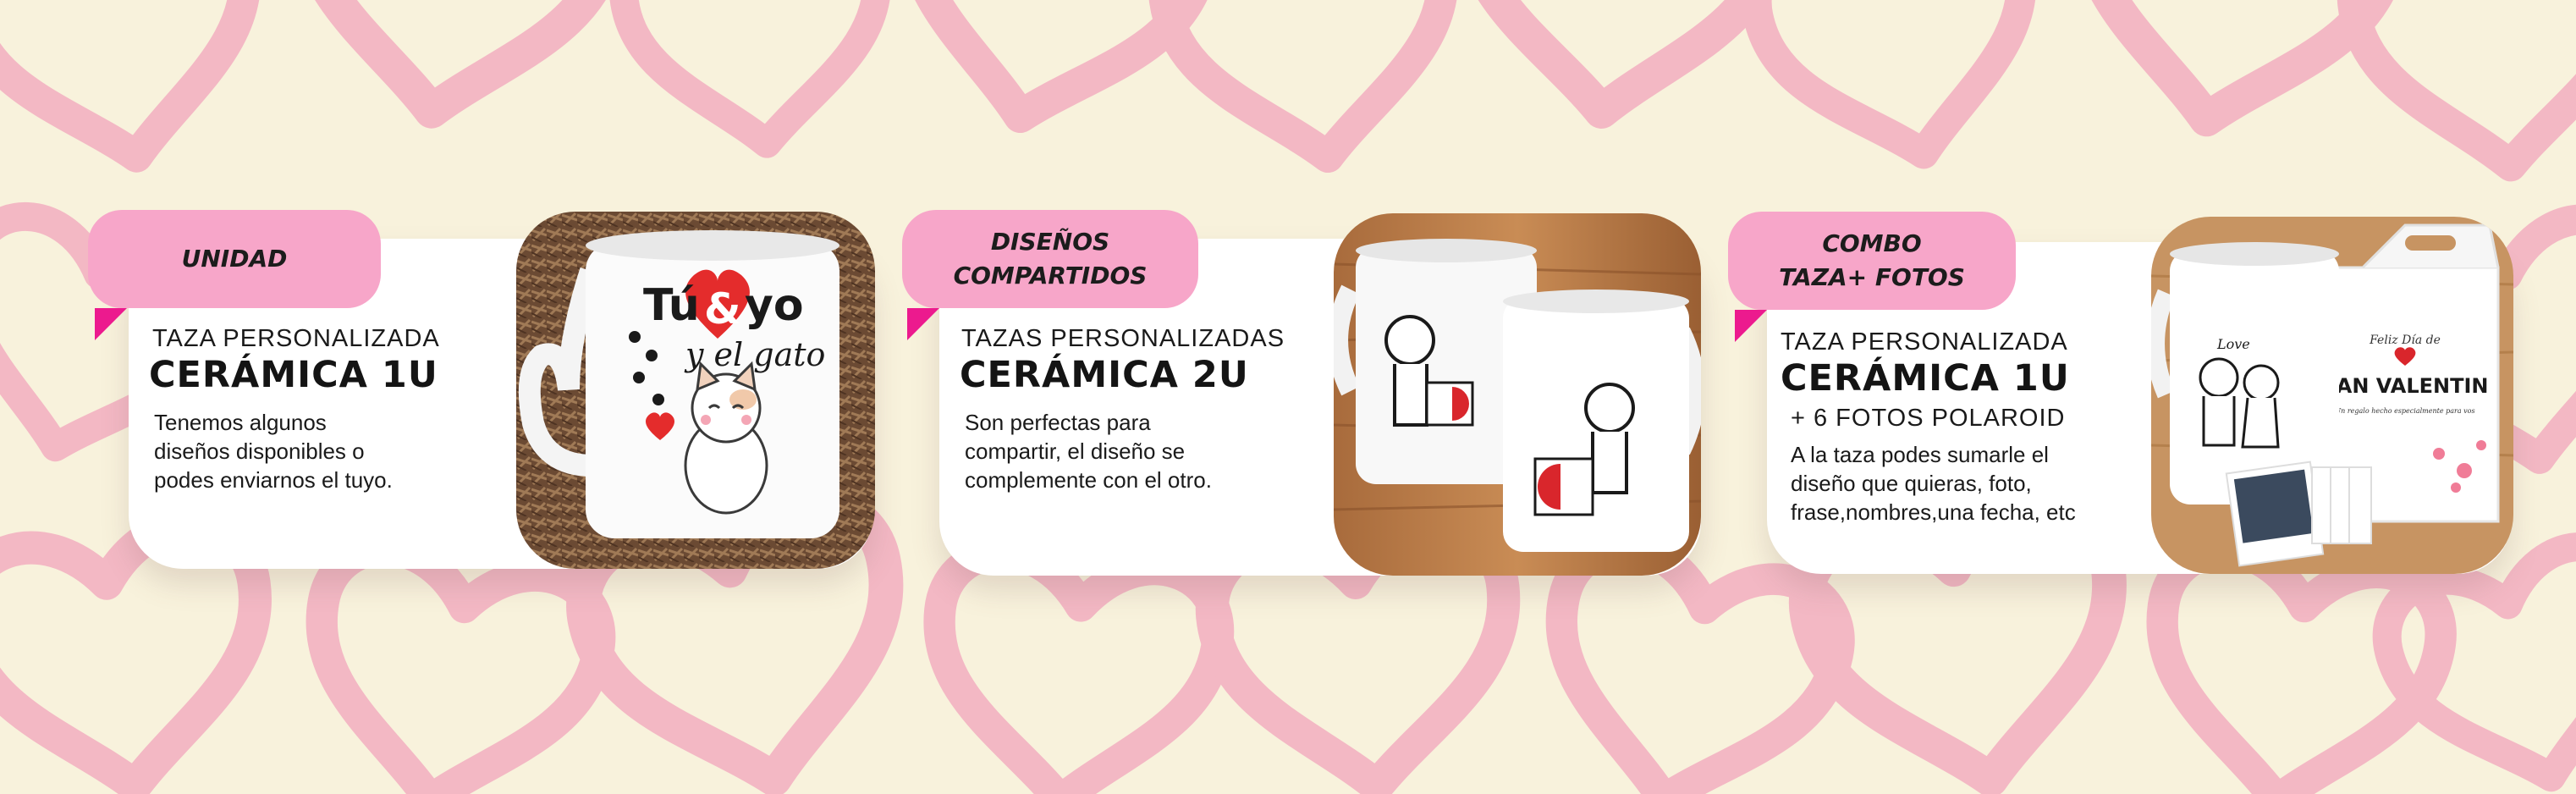  What do you see at coordinates (774, 305) in the screenshot?
I see `svg-text: yo` at bounding box center [774, 305].